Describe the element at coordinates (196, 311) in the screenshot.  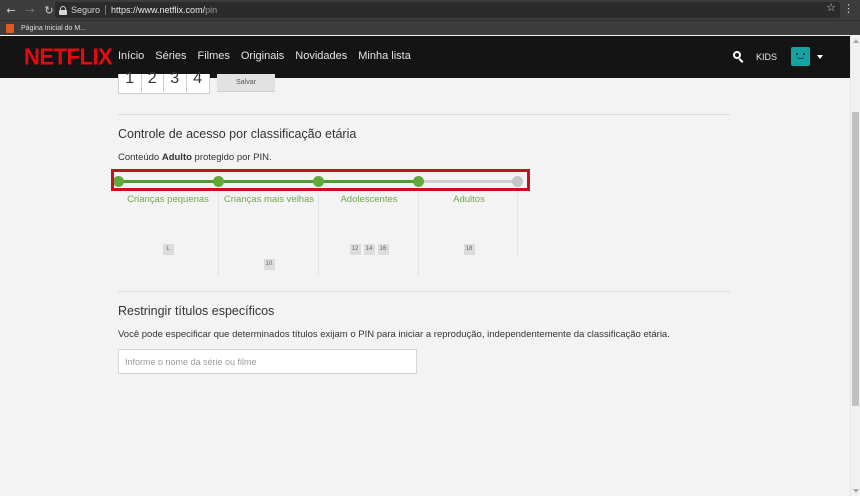
I see `restrict-title: Restringir títulos específicos` at that location.